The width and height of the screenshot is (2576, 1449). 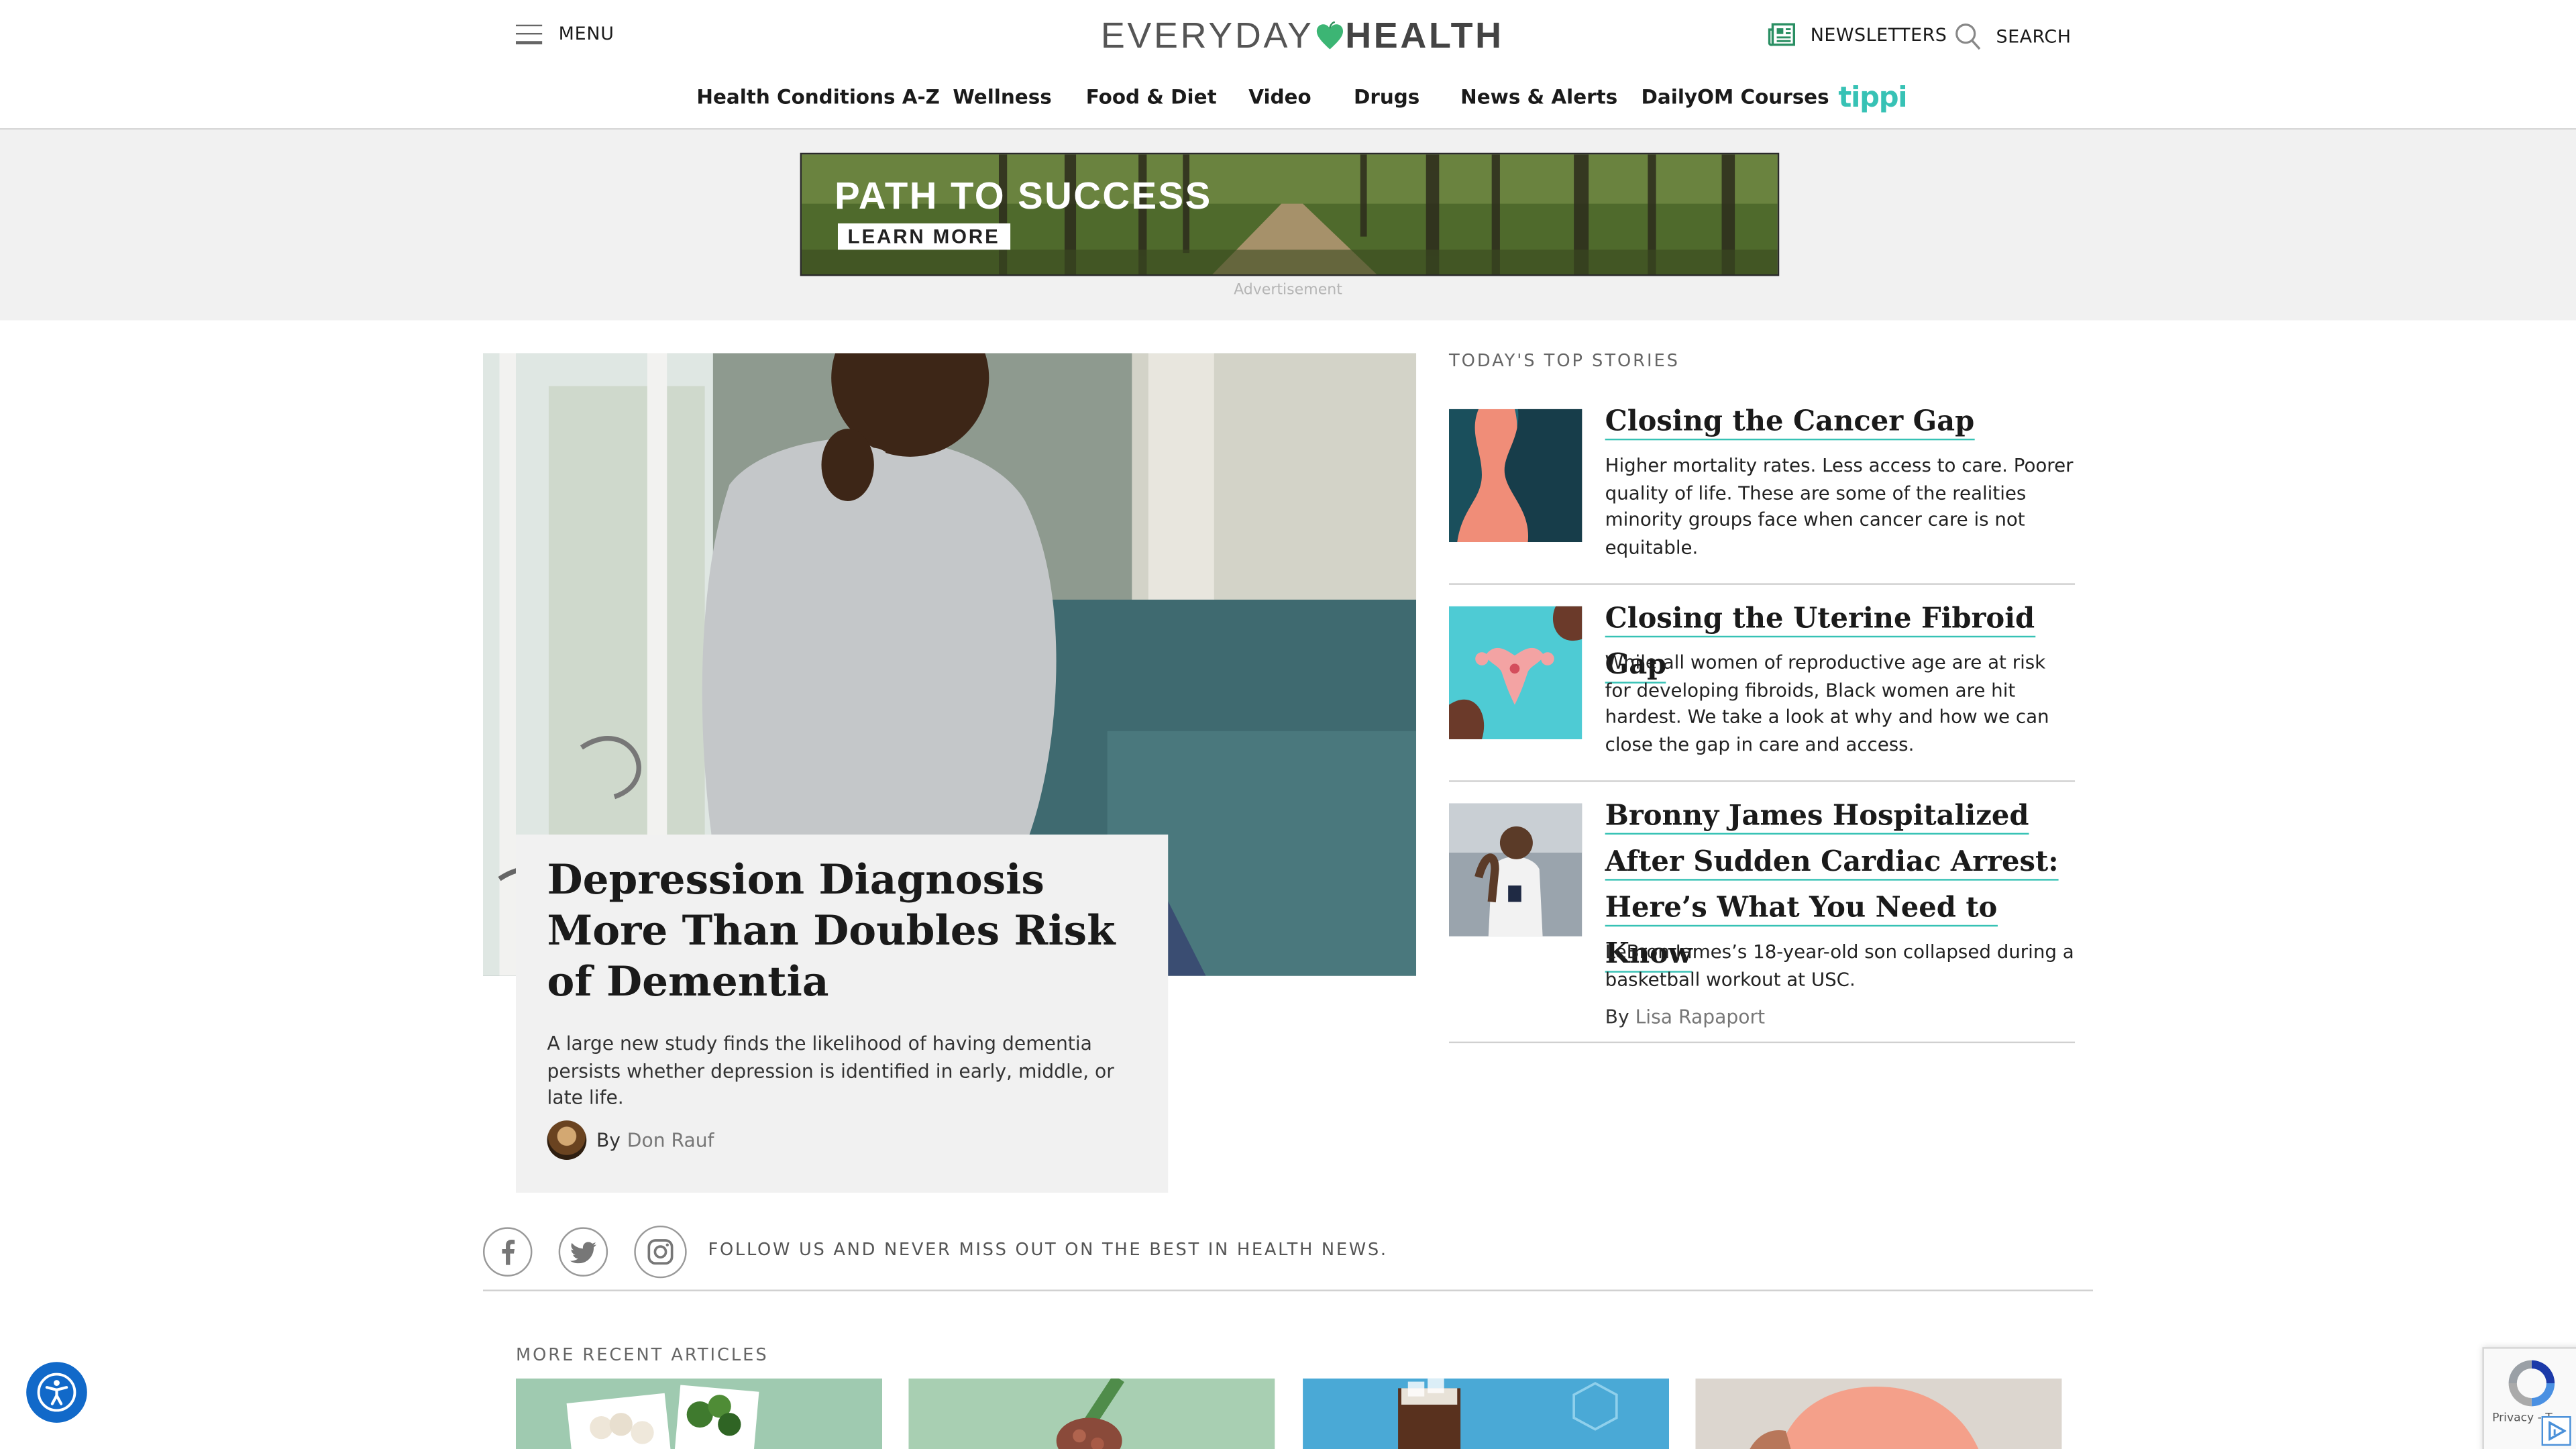 What do you see at coordinates (1207, 35) in the screenshot?
I see `logo-text-everyday: EVERYDAY` at bounding box center [1207, 35].